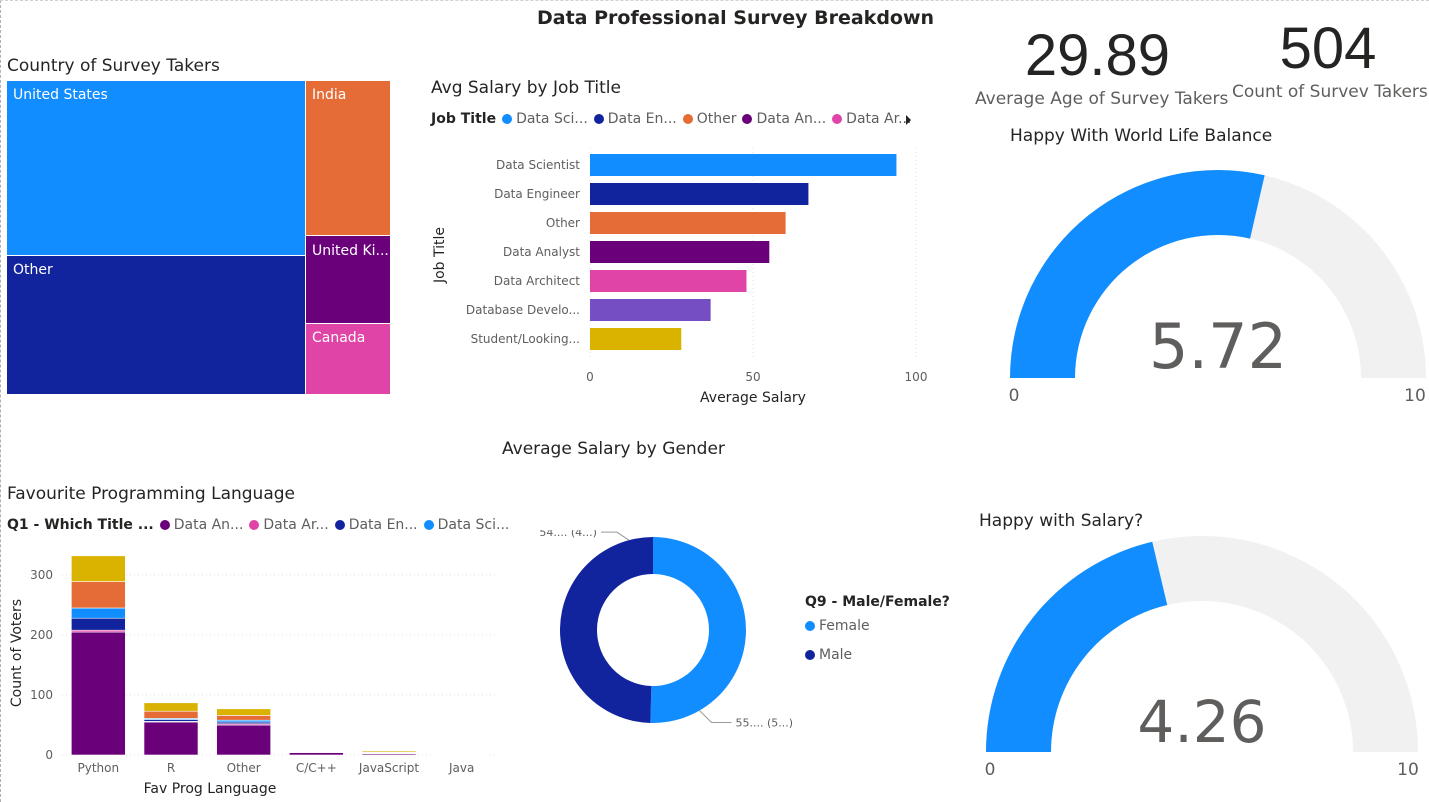 The image size is (1429, 802). I want to click on treemap-cell-label: Canada, so click(339, 338).